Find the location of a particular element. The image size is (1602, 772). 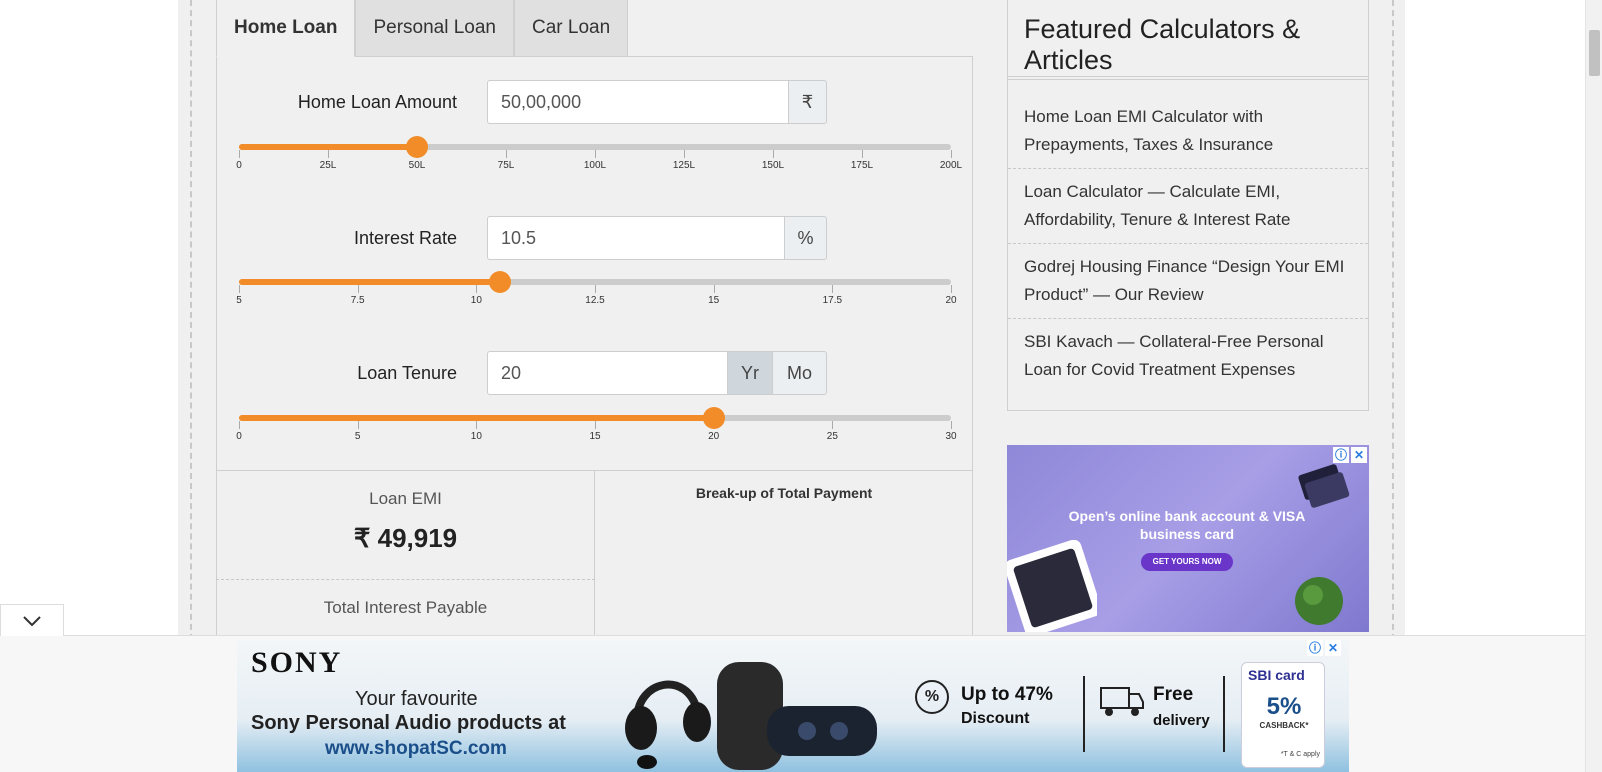

promo-free-sub: delivery is located at coordinates (1181, 720).